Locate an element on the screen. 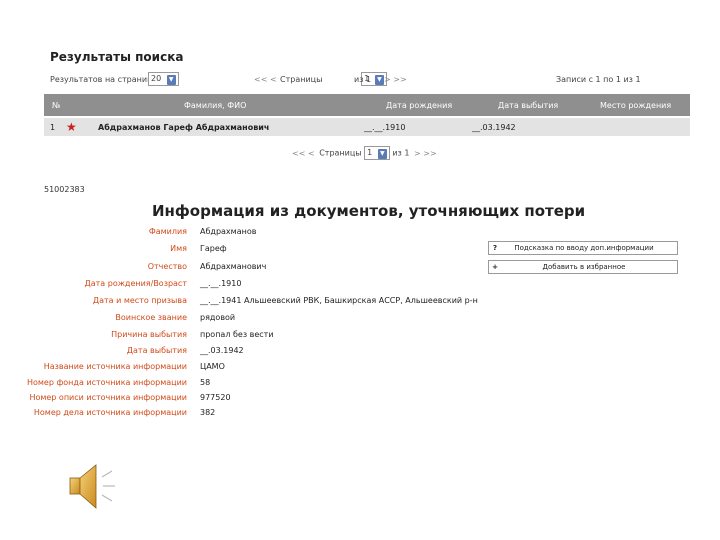 Image resolution: width=720 pixels, height=540 pixels. help-button-label: Подсказка по вводу доп.информации is located at coordinates (584, 248).